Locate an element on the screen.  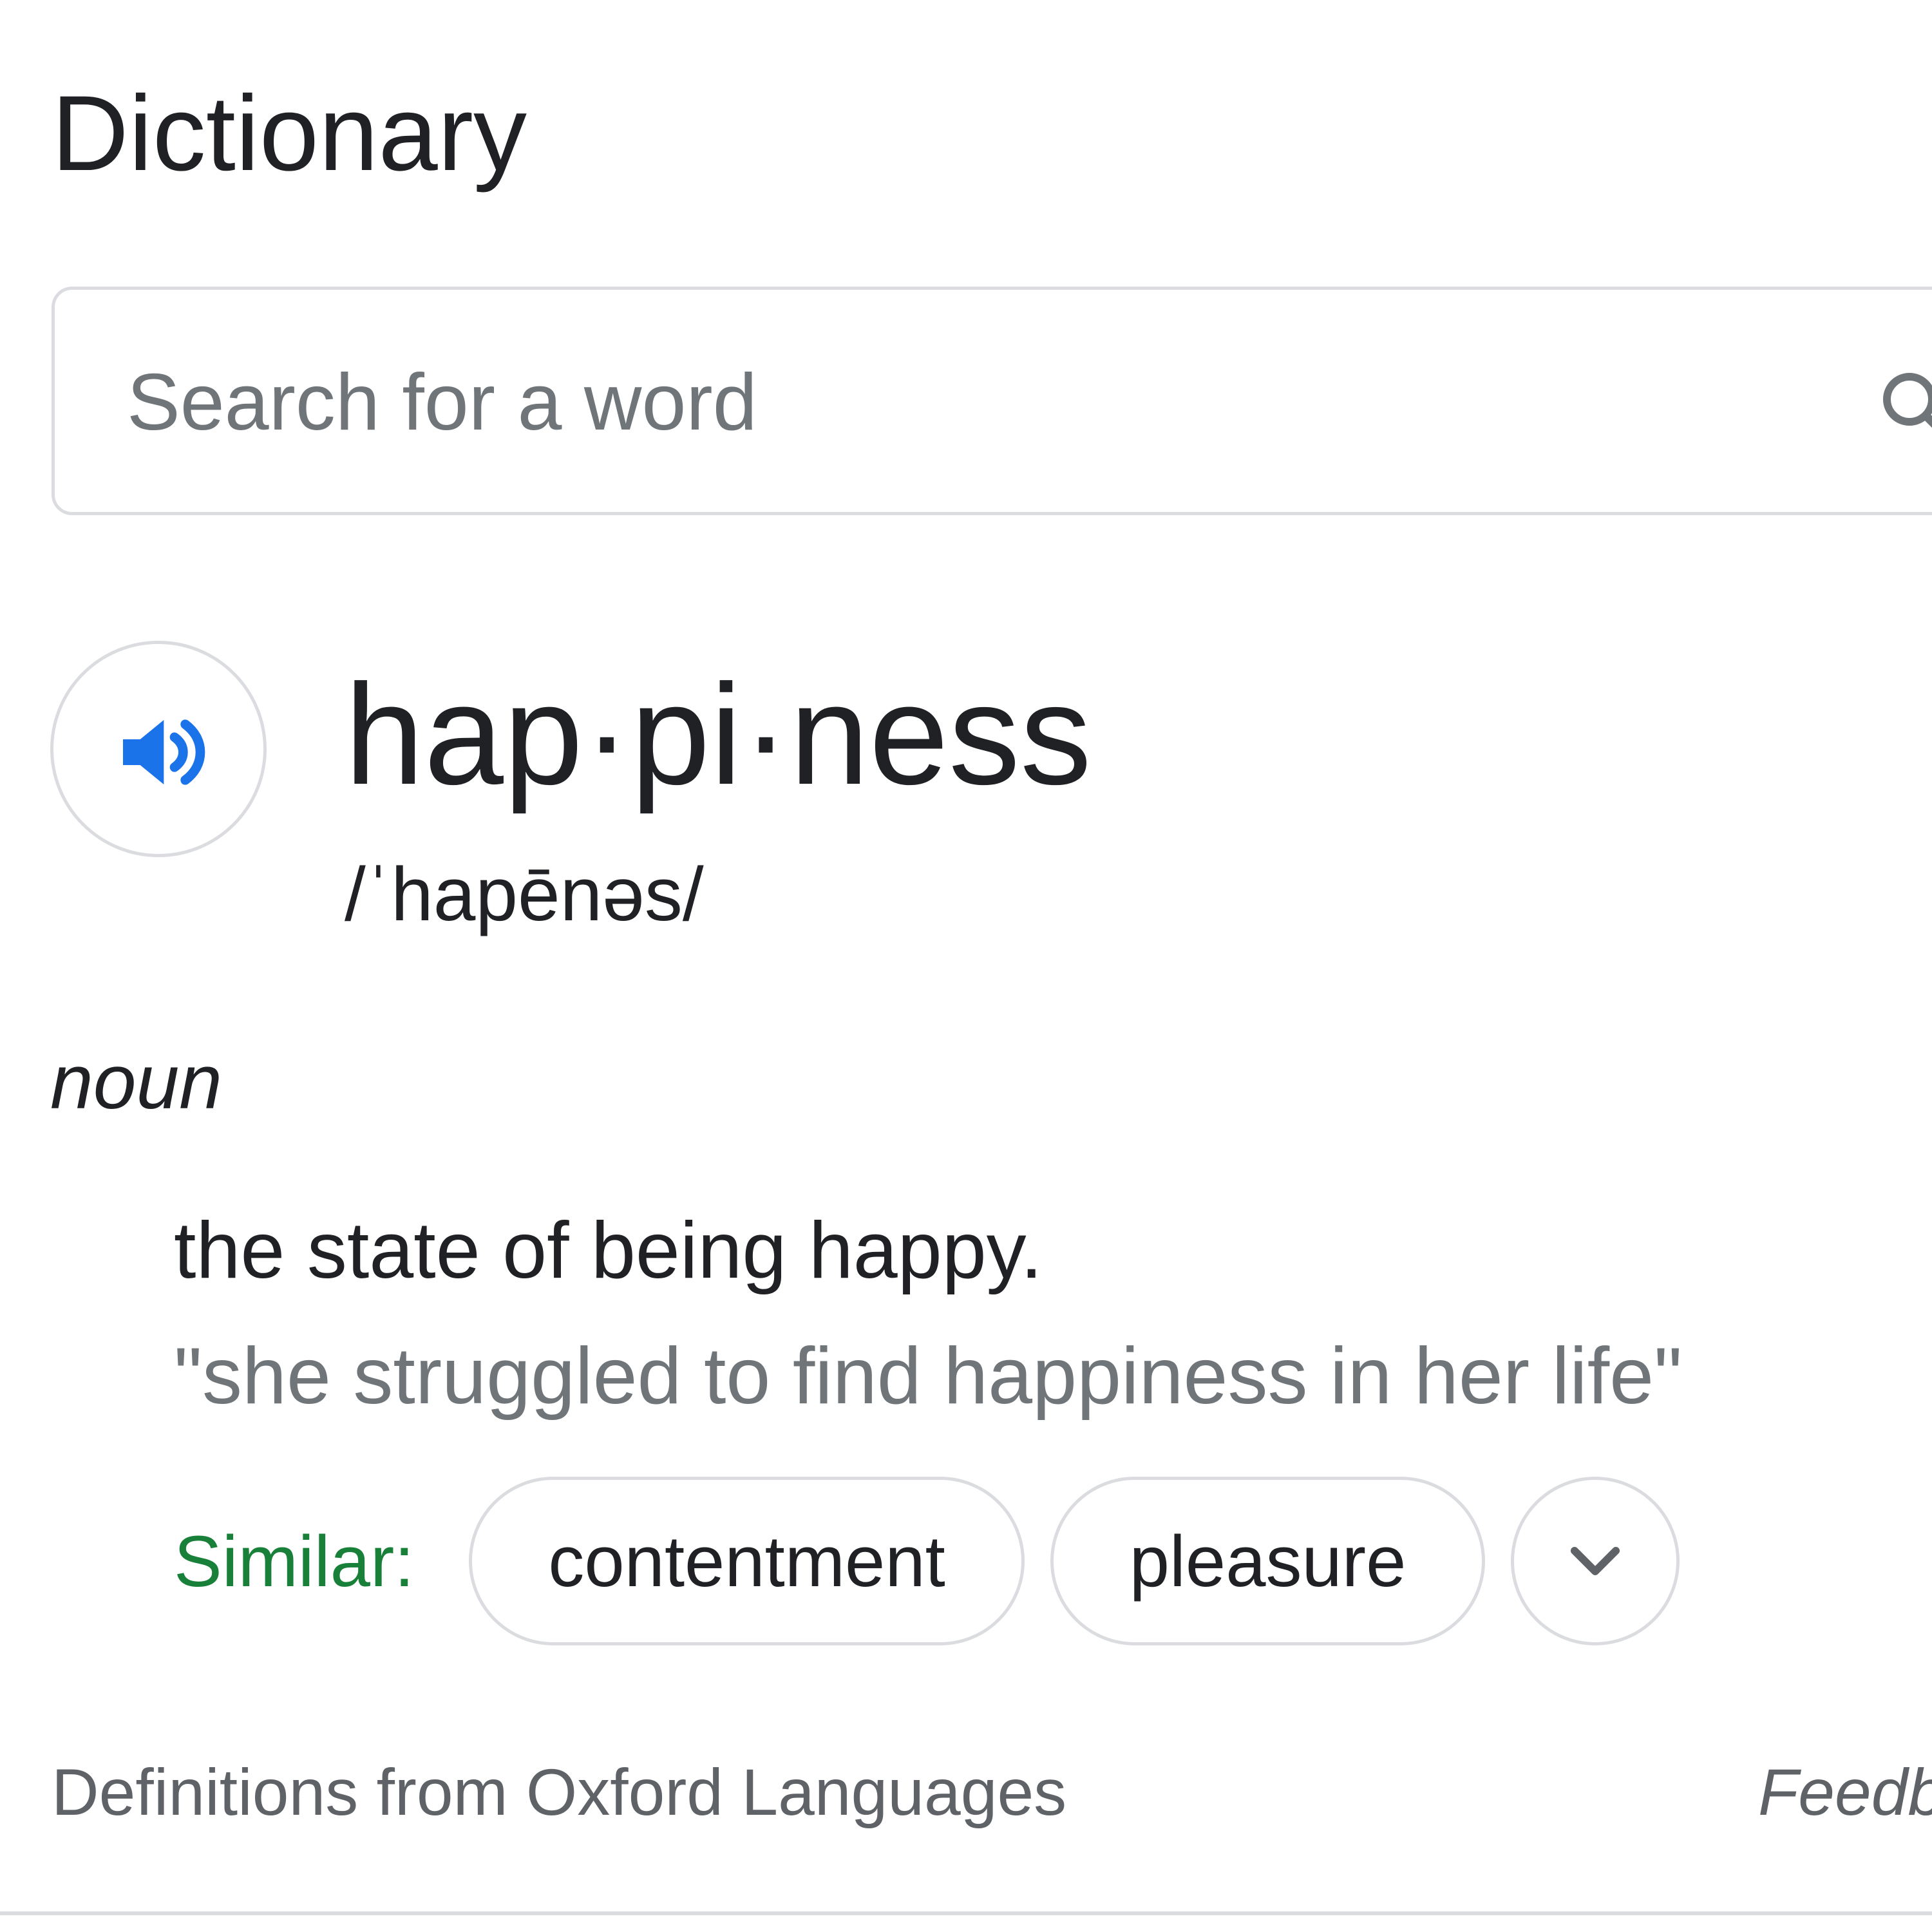
similar-chip-contentment: contentment is located at coordinates (747, 1561).